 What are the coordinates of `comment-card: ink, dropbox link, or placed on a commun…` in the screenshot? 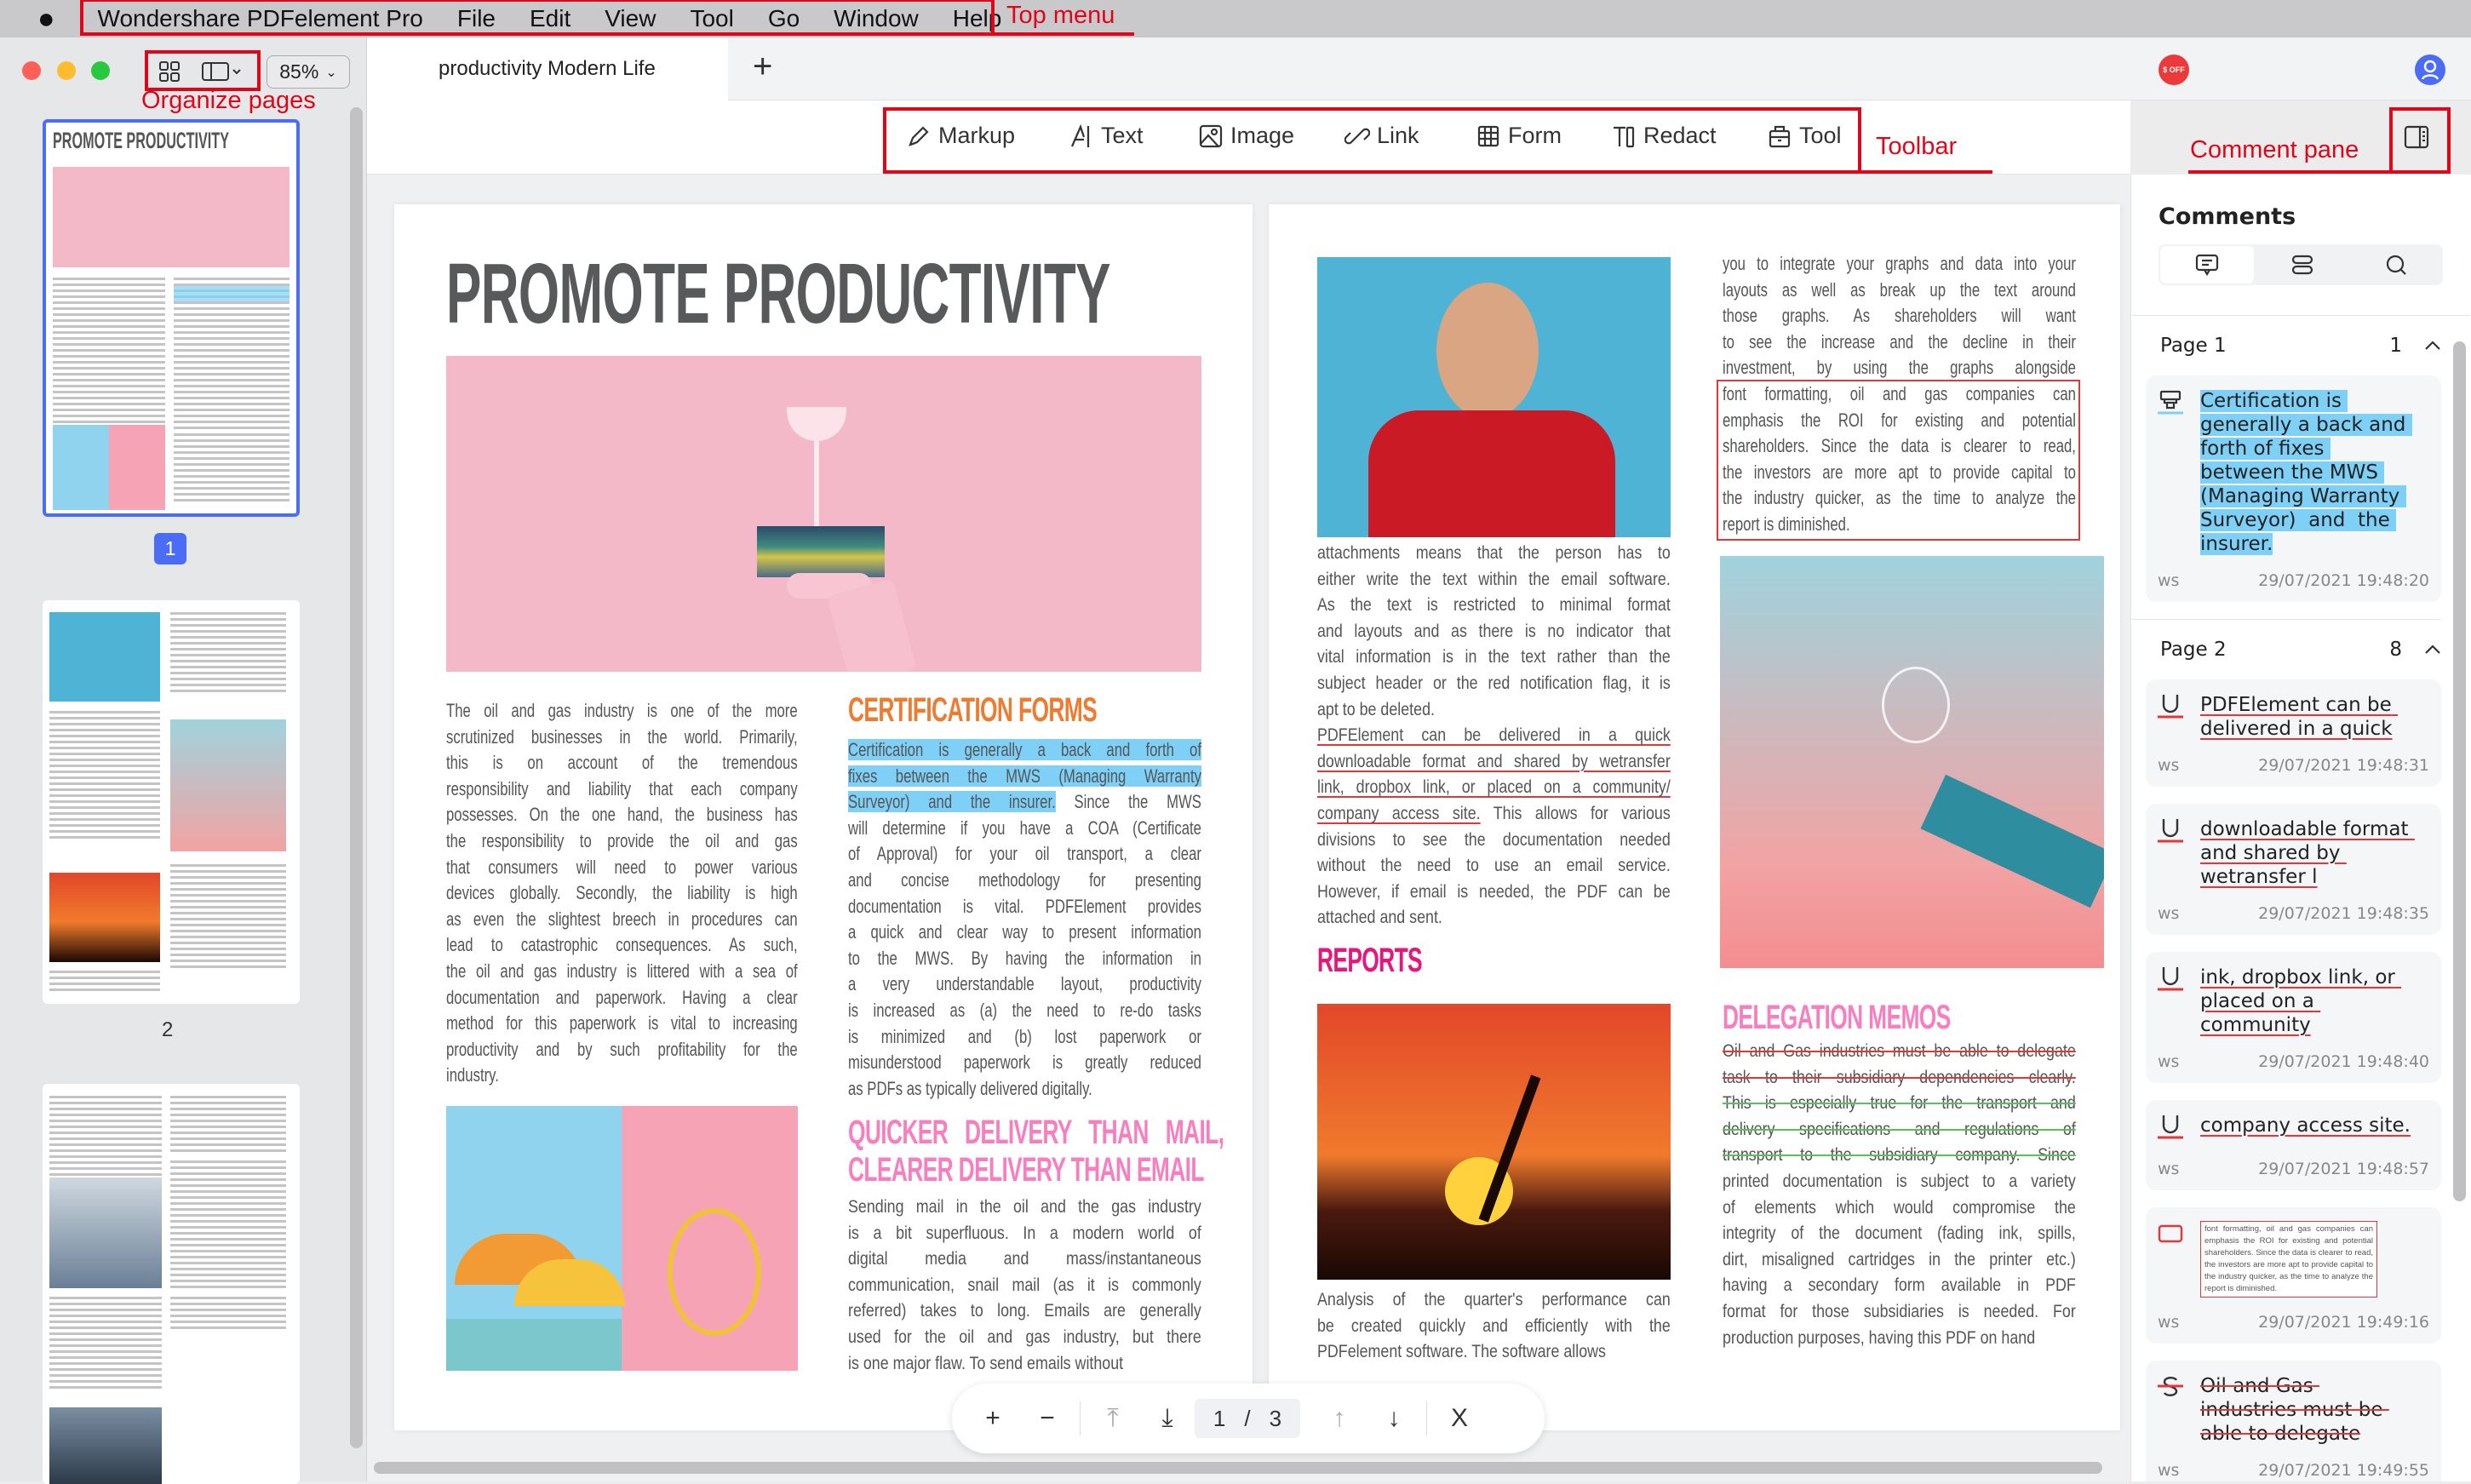 It's located at (2293, 1017).